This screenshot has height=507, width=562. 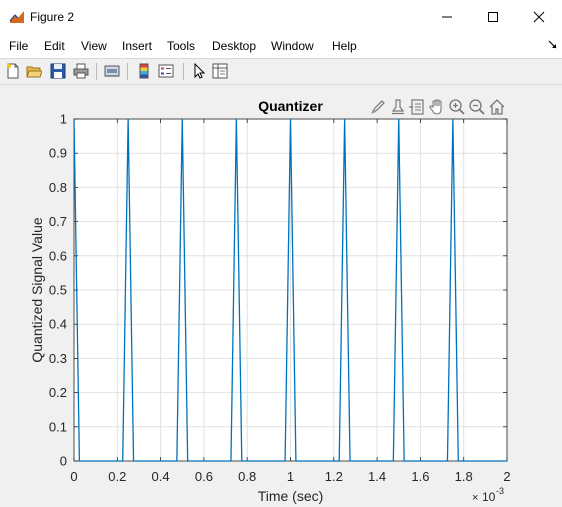 I want to click on minimize-icon, so click(x=447, y=17).